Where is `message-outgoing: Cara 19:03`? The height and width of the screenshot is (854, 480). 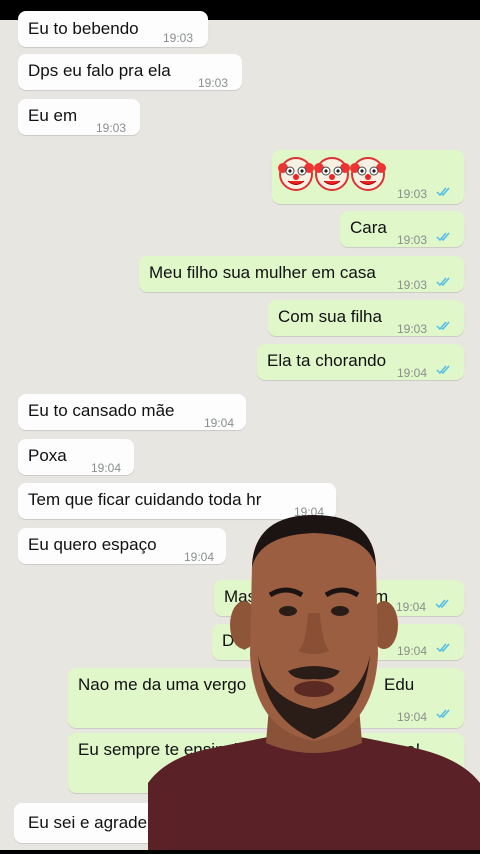 message-outgoing: Cara 19:03 is located at coordinates (402, 229).